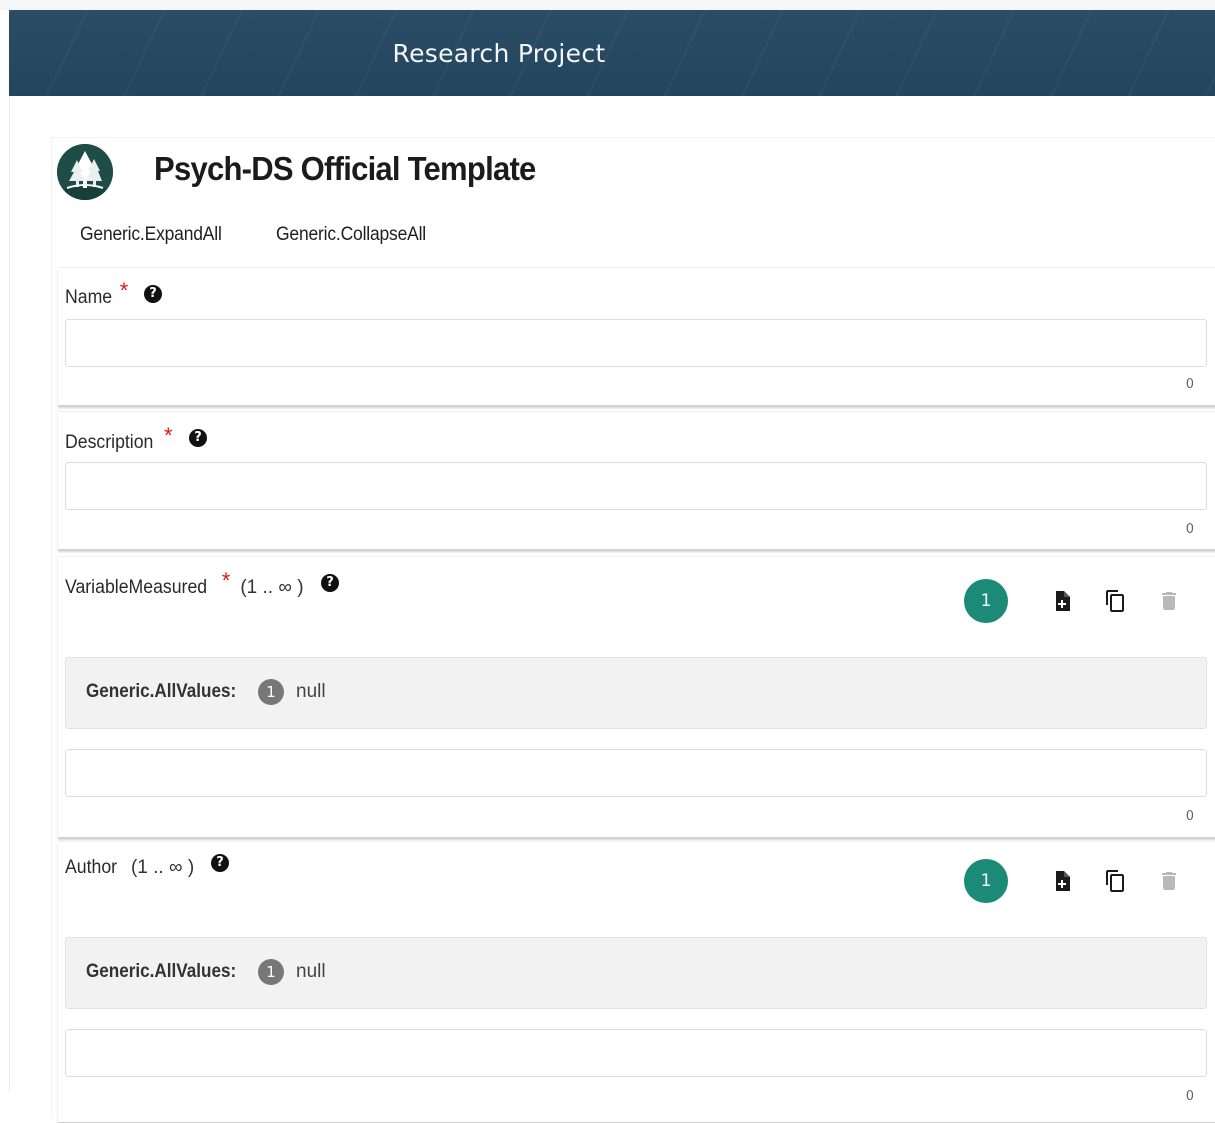  What do you see at coordinates (636, 1053) in the screenshot?
I see `author-input` at bounding box center [636, 1053].